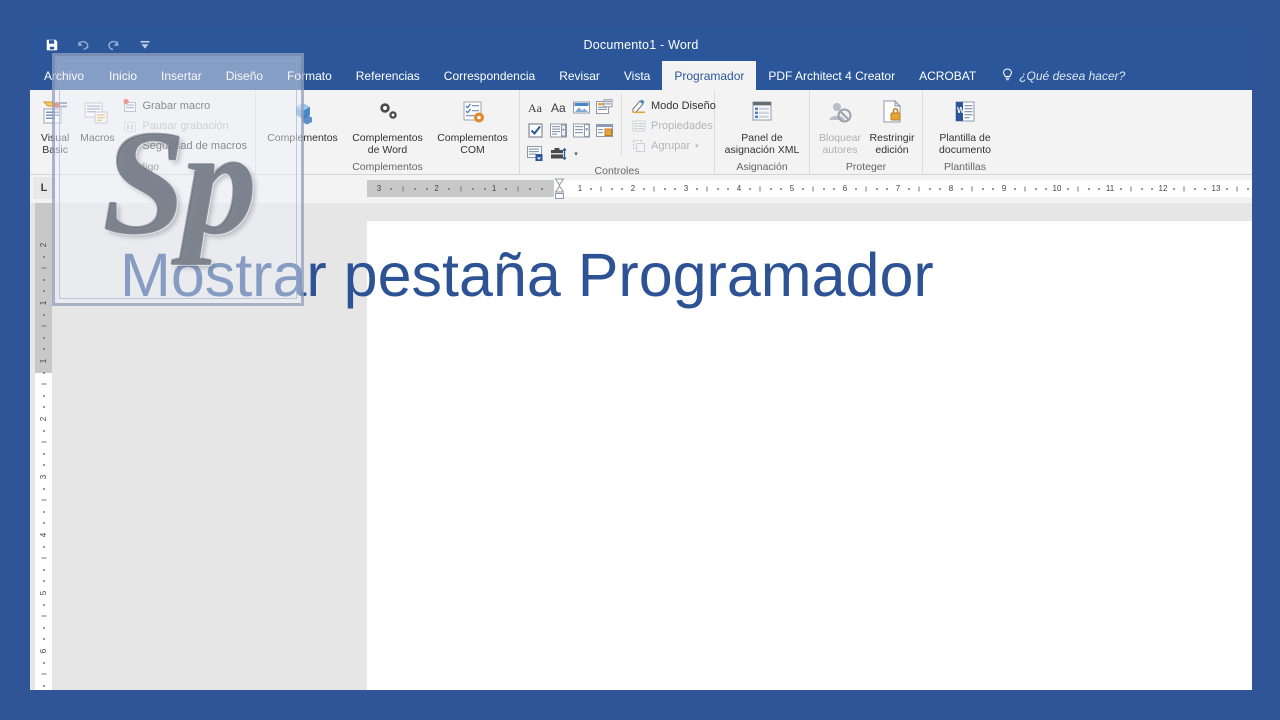 This screenshot has height=720, width=1280. Describe the element at coordinates (831, 75) in the screenshot. I see `tab-pdf-architect-4-creator: PDF Architect 4 Creator` at that location.